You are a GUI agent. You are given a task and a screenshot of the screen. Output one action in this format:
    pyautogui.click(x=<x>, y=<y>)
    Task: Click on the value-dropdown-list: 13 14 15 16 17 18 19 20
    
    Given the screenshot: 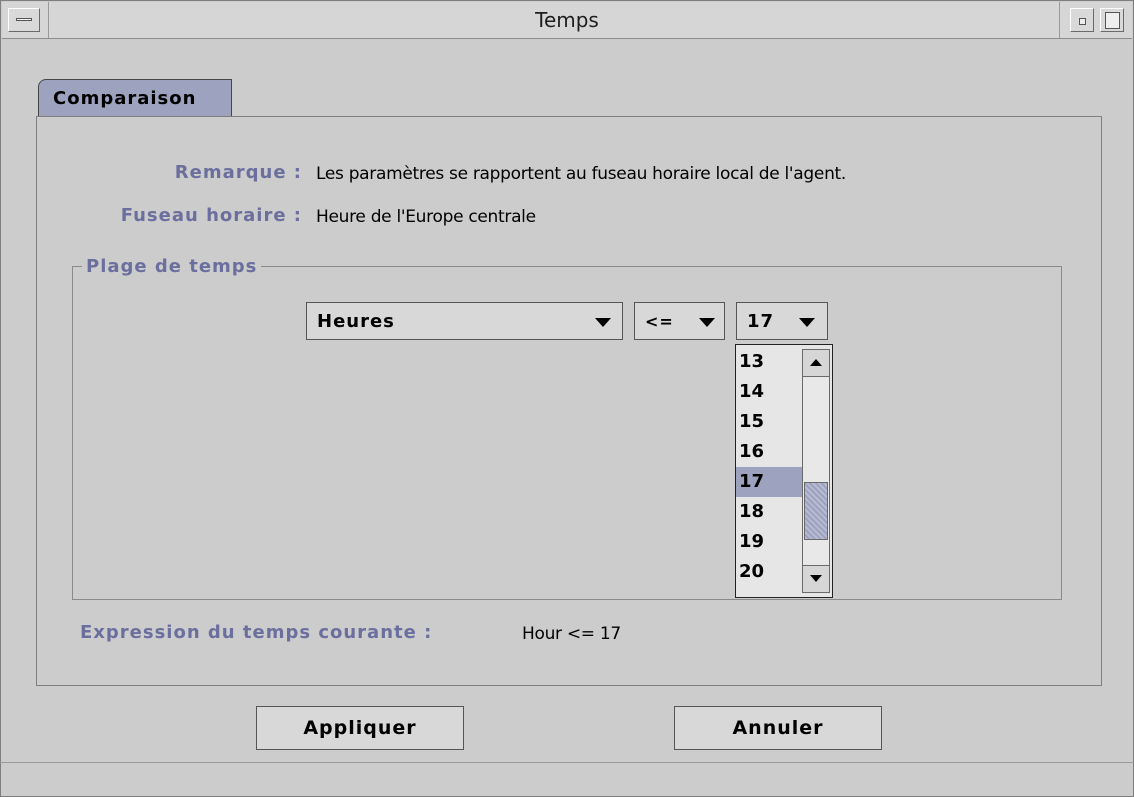 What is the action you would take?
    pyautogui.click(x=784, y=471)
    